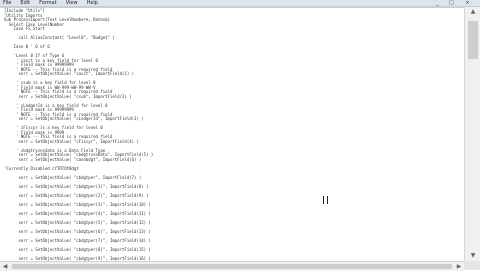  What do you see at coordinates (451, 3) in the screenshot?
I see `maximize-button: □` at bounding box center [451, 3].